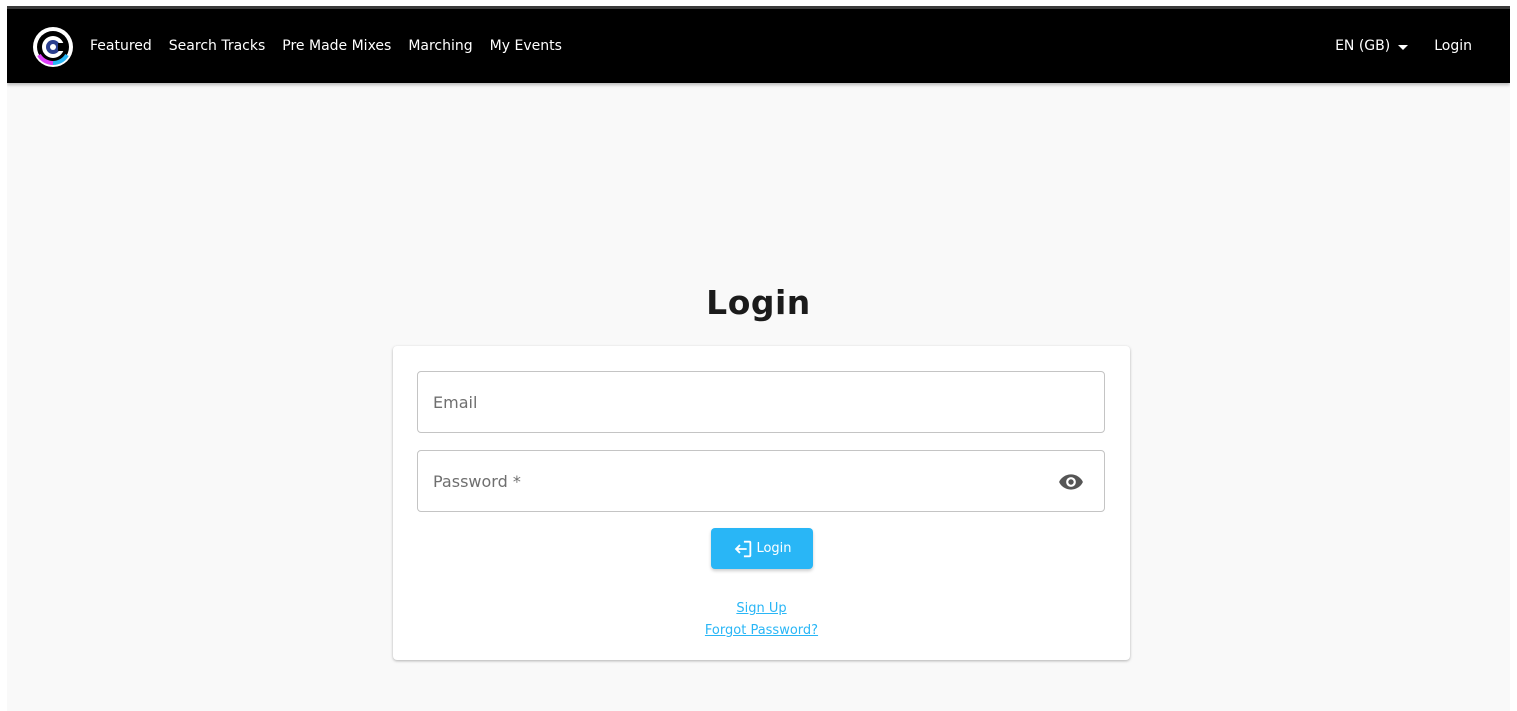 This screenshot has height=711, width=1517. I want to click on password-field, so click(761, 481).